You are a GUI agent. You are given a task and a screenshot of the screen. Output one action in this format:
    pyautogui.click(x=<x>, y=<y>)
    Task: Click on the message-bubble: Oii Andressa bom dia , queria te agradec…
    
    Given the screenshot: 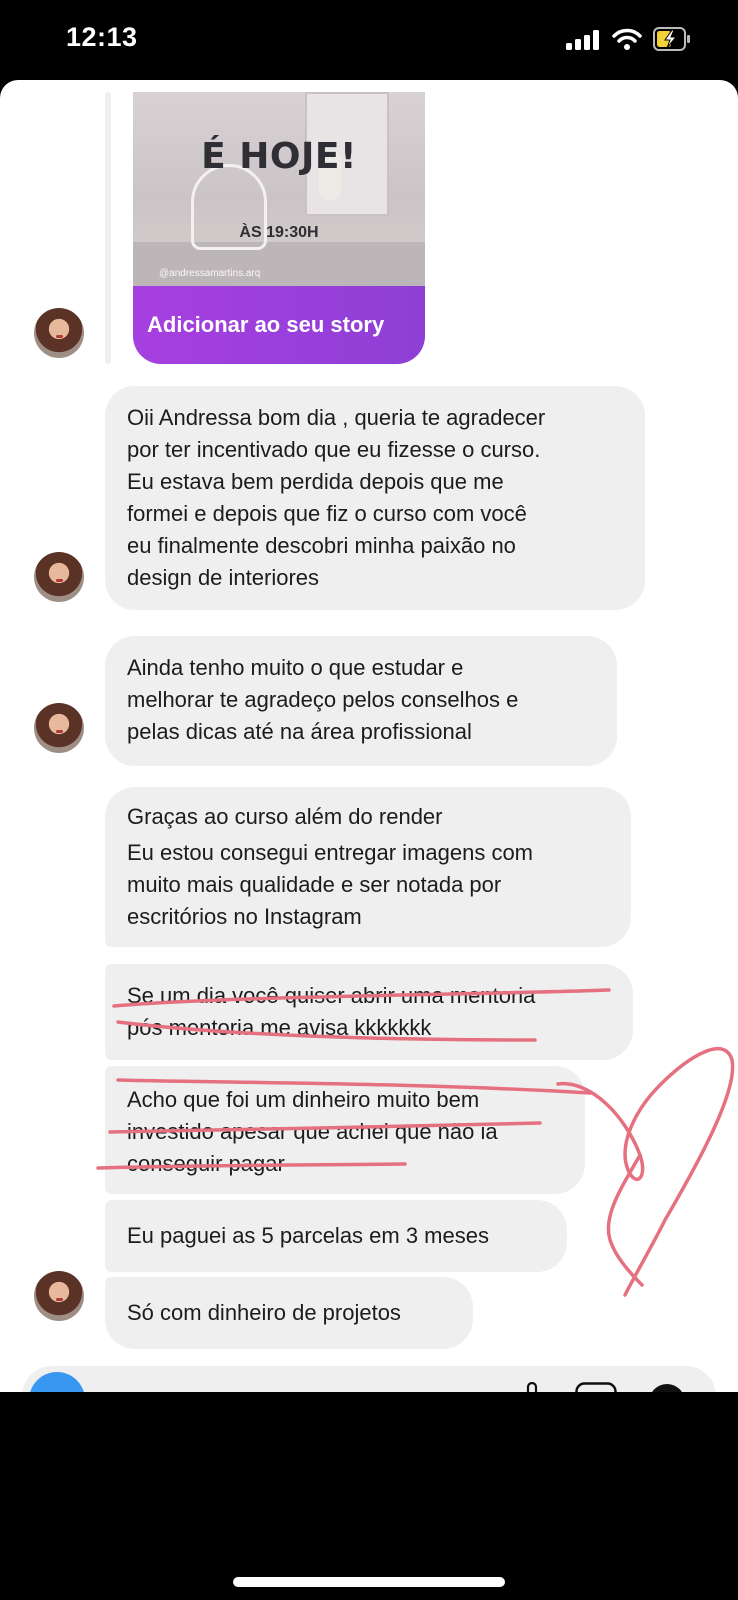 What is the action you would take?
    pyautogui.click(x=375, y=498)
    